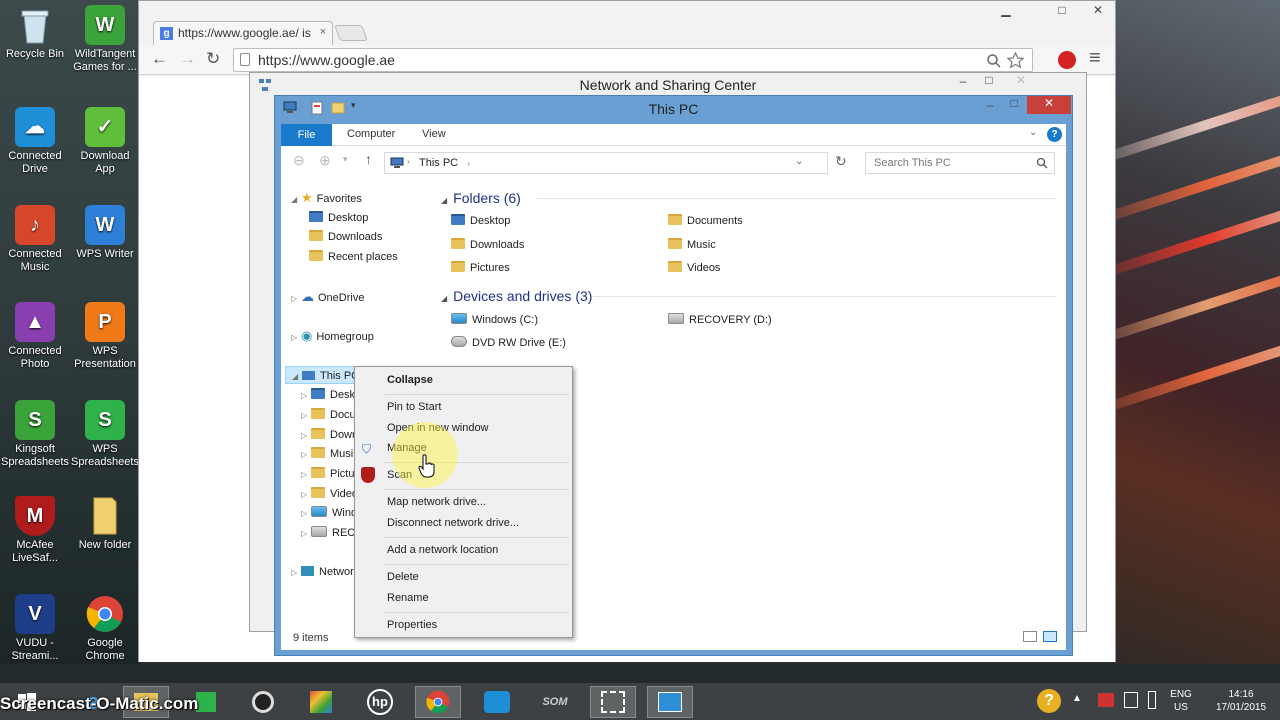 This screenshot has width=1280, height=720. What do you see at coordinates (414, 407) in the screenshot?
I see `menu-item-pin-to-start: Pin to Start` at bounding box center [414, 407].